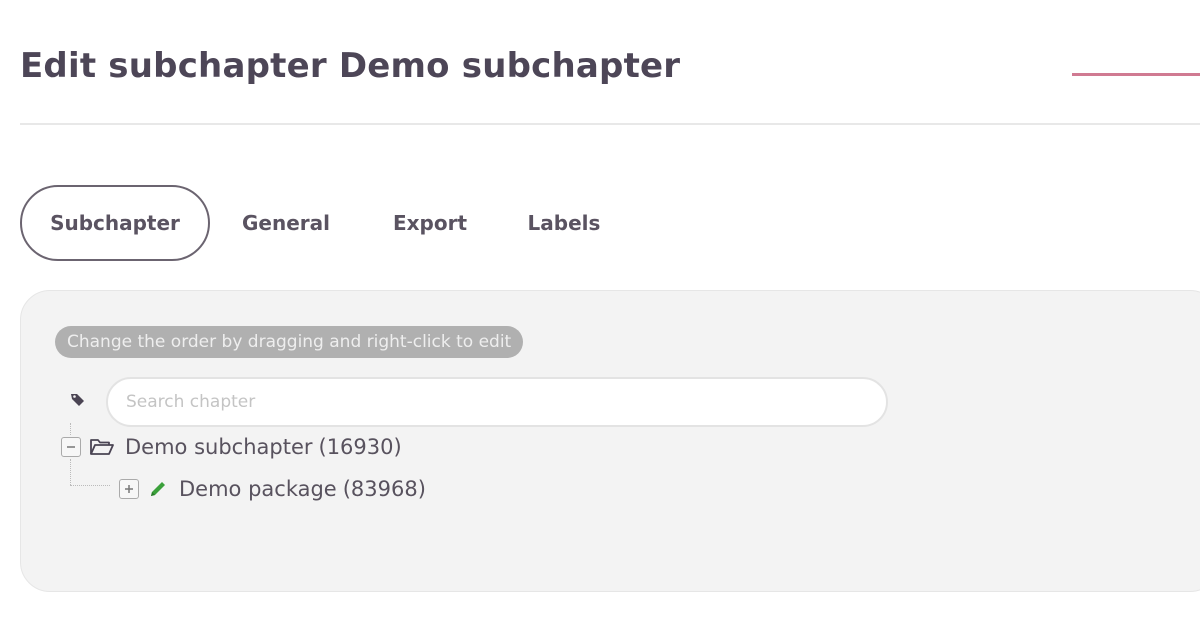  I want to click on expand-toggle, so click(129, 489).